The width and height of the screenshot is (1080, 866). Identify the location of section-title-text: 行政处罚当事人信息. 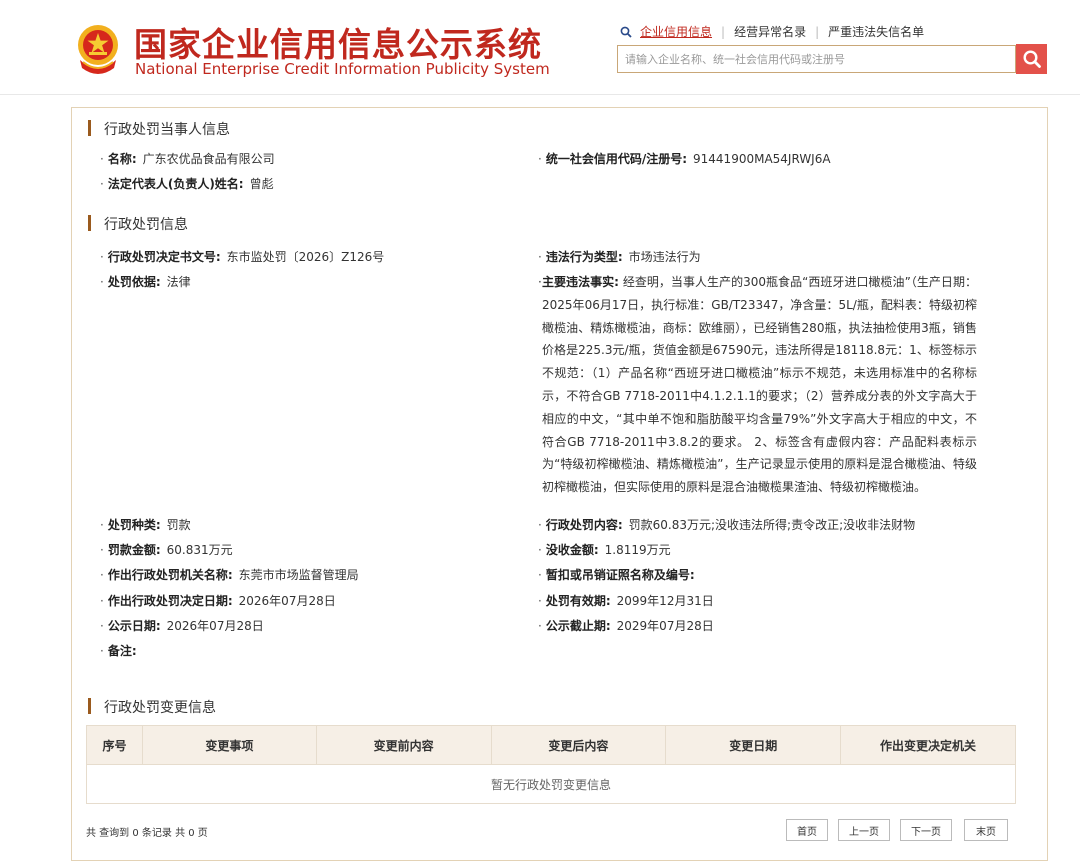
(167, 130).